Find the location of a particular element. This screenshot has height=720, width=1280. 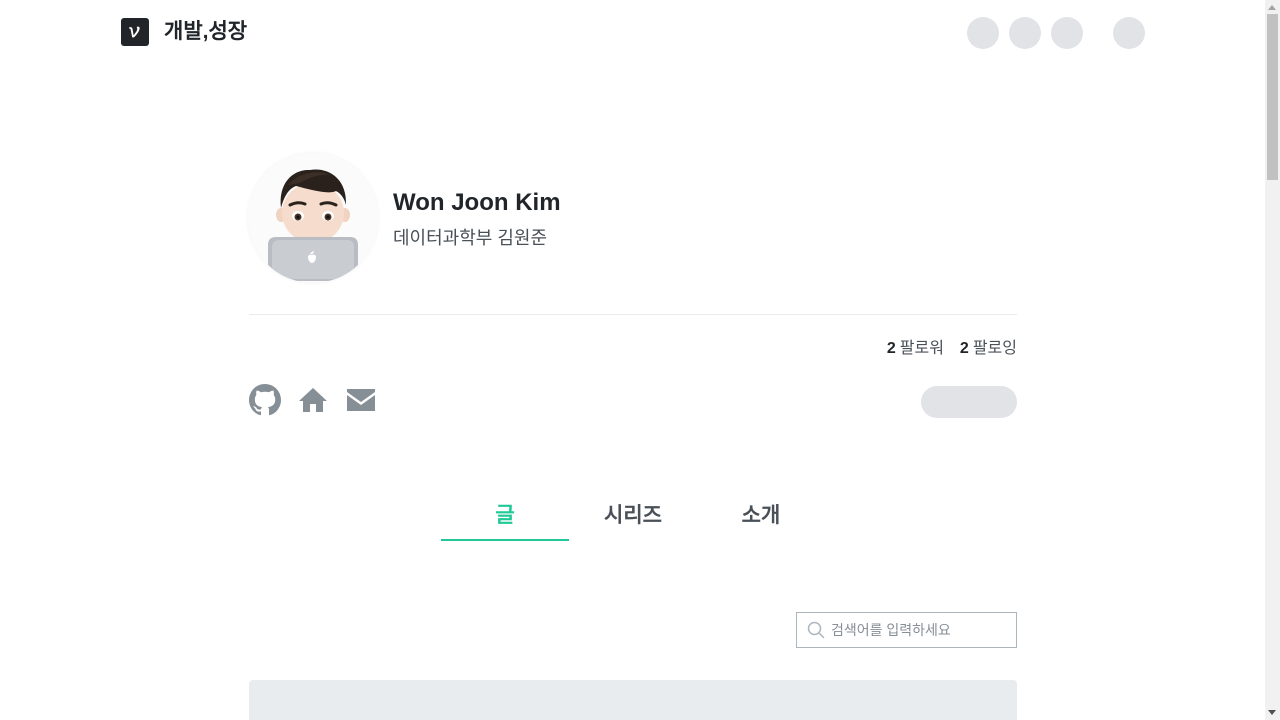

memoji-avatar is located at coordinates (313, 218).